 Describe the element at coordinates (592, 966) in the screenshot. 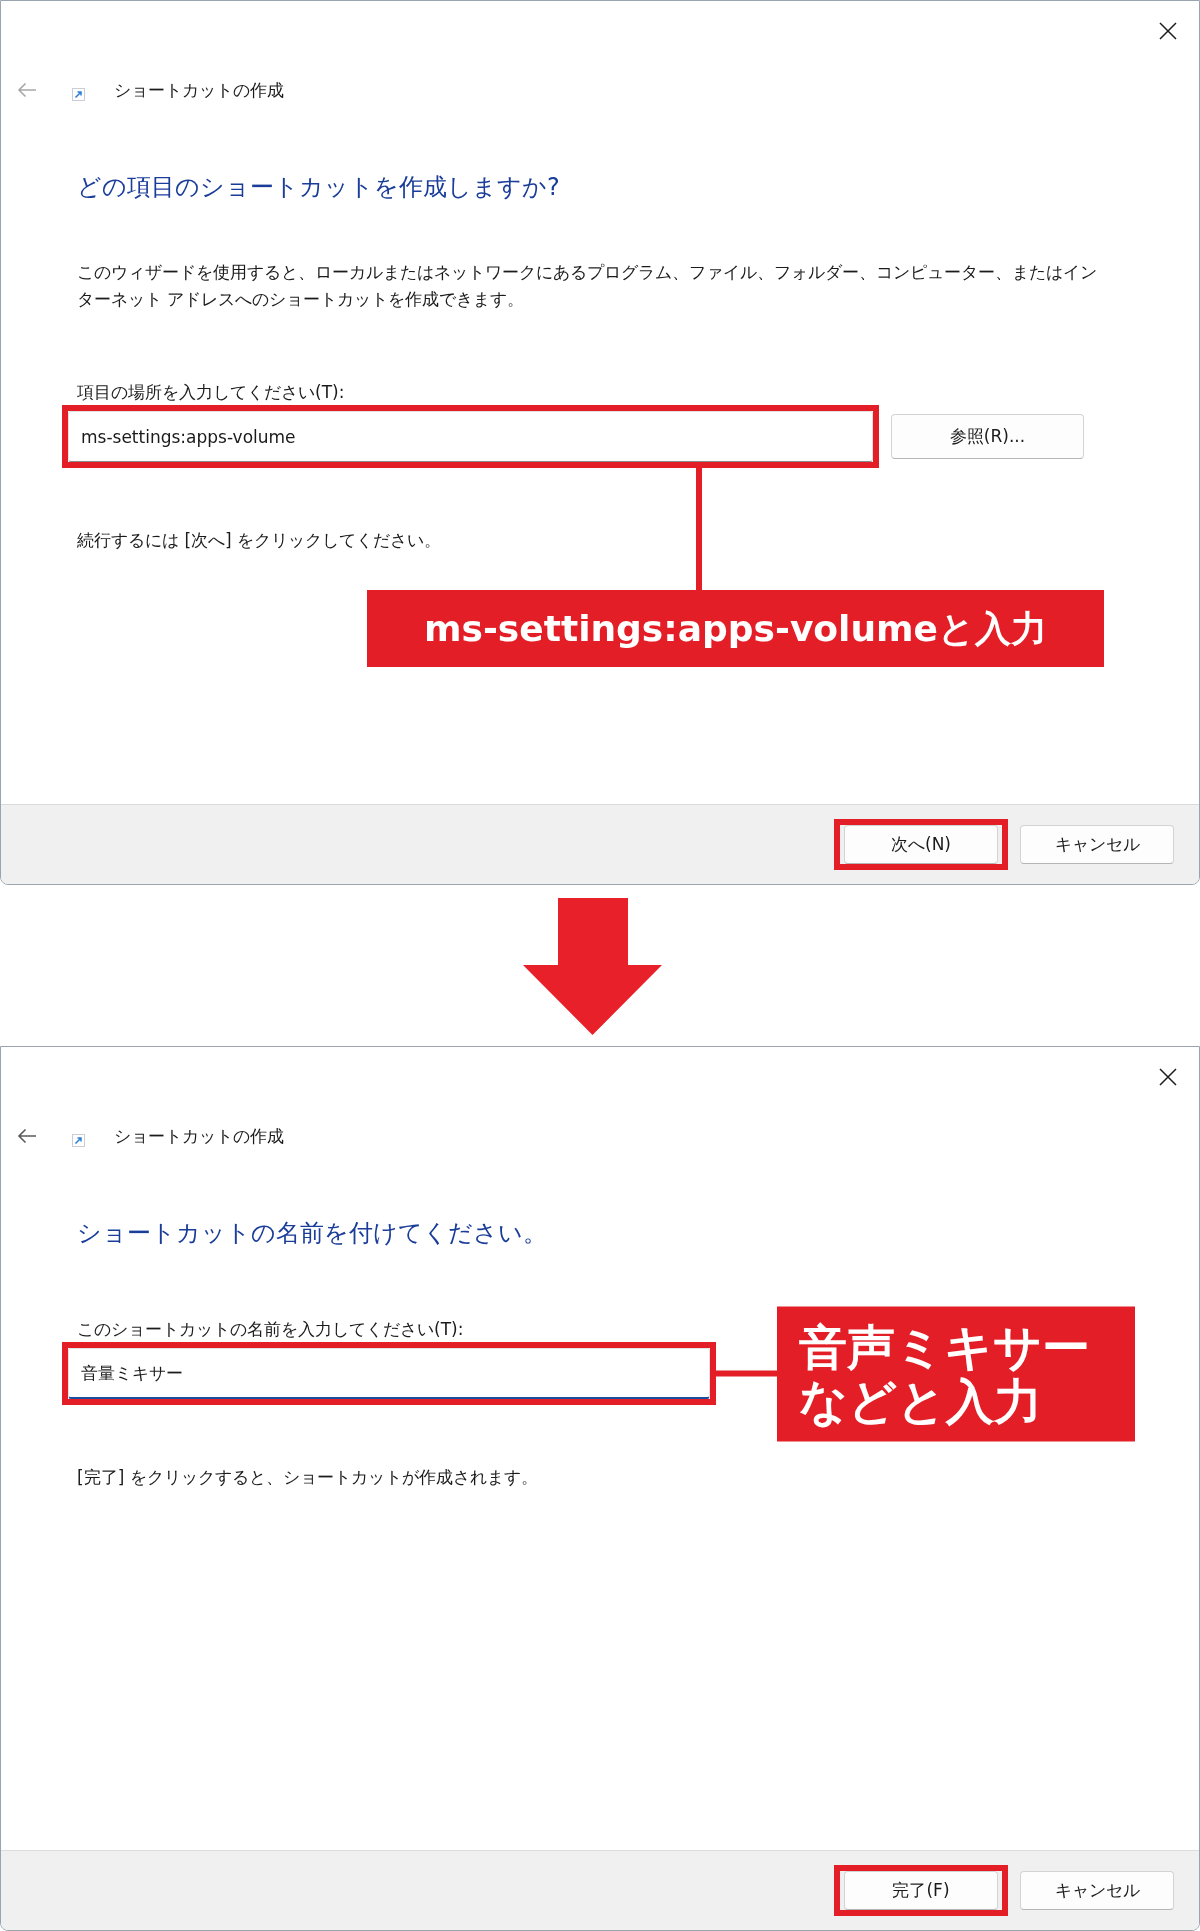

I see `down-arrow-icon` at that location.